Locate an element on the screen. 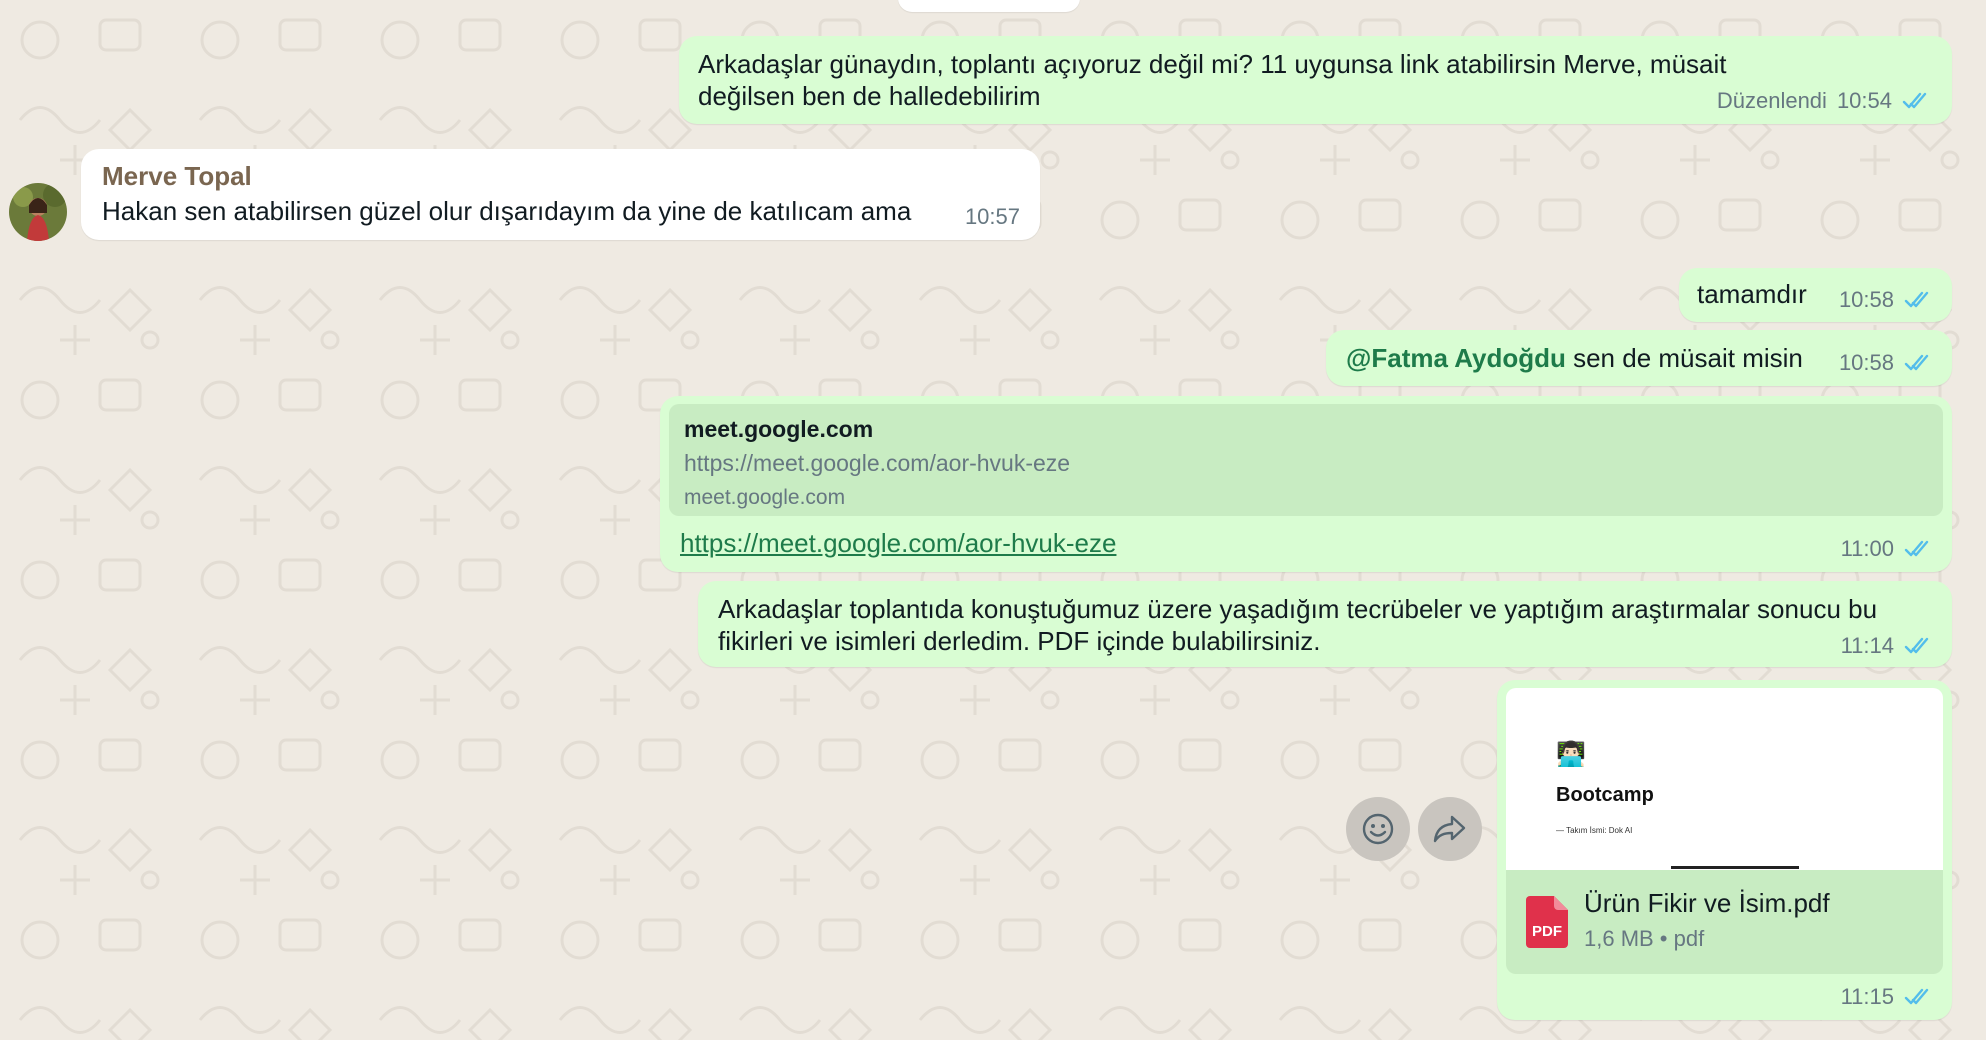 The width and height of the screenshot is (1986, 1040). document-file-row: PDF Ürün Fikir ve İsim.pdf 1,6 MB • pdf is located at coordinates (1724, 922).